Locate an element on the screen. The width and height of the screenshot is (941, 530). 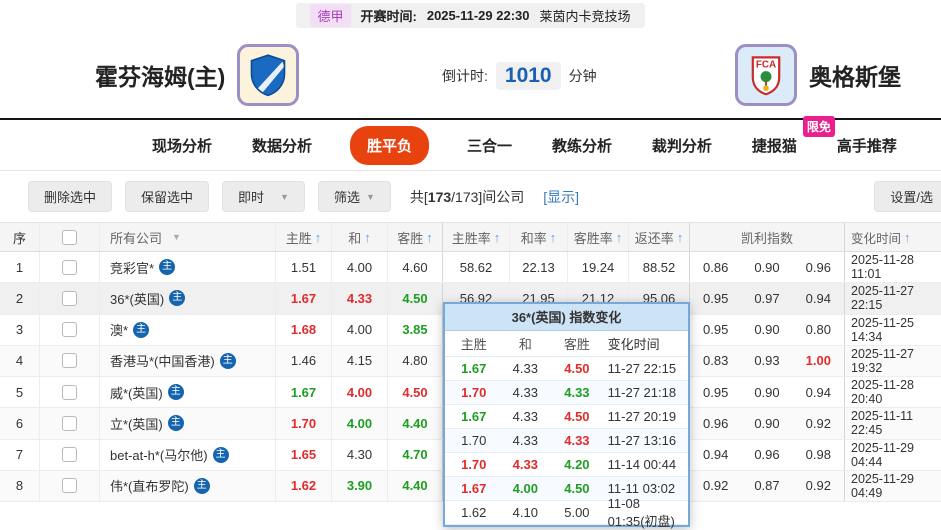
home-team: 霍芬海姆(主) is located at coordinates (197, 75).